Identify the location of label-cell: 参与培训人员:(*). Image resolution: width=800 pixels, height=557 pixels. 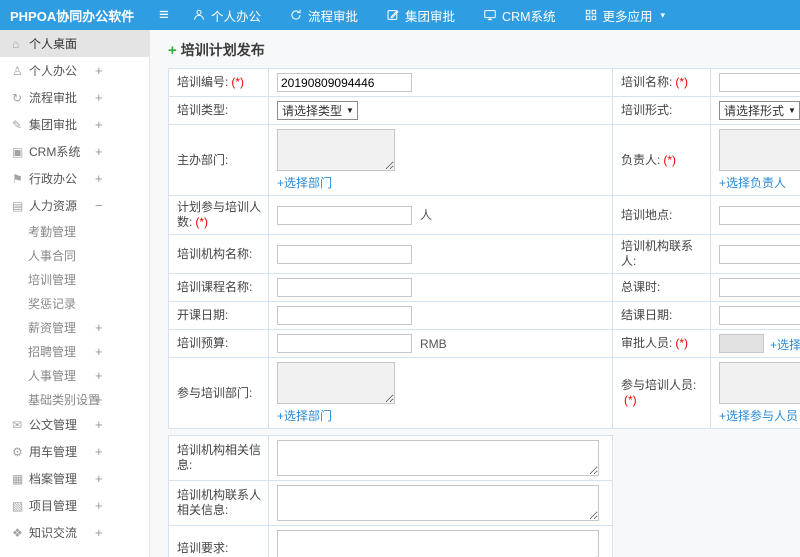
(661, 393).